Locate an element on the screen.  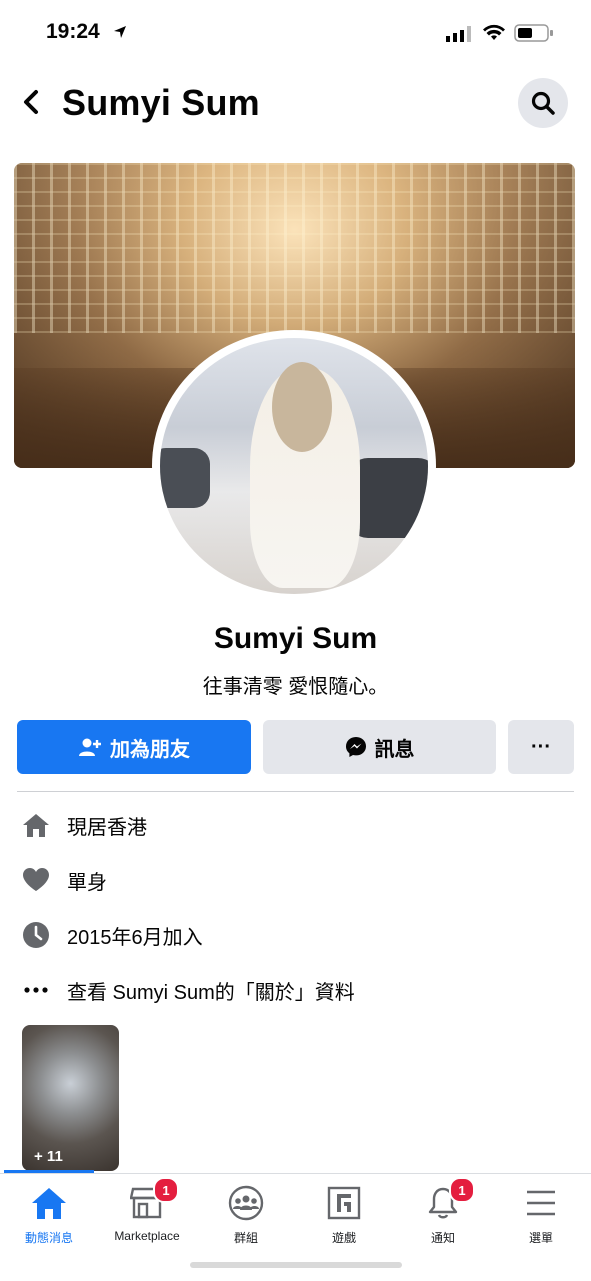
nav-label: 群組 is located at coordinates (245, 1238).